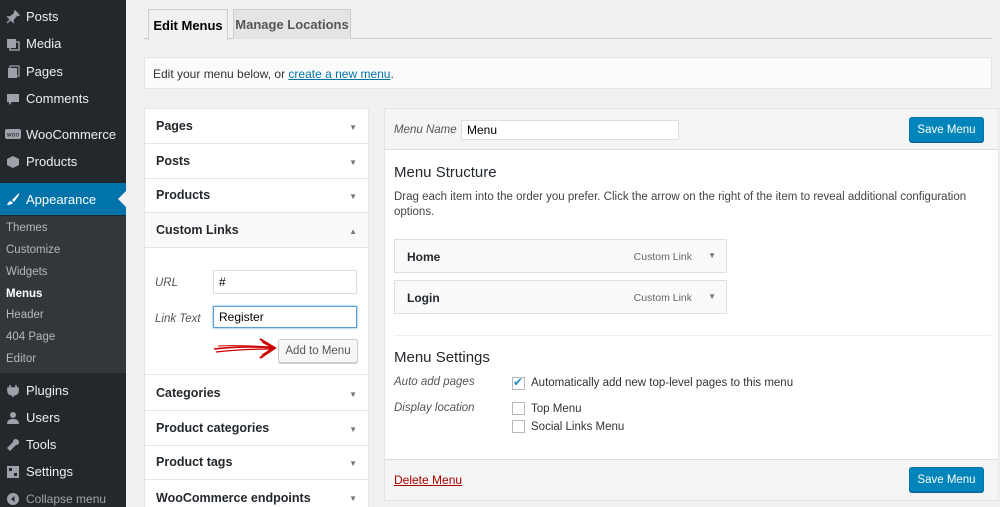  Describe the element at coordinates (285, 317) in the screenshot. I see `link-text-input` at that location.